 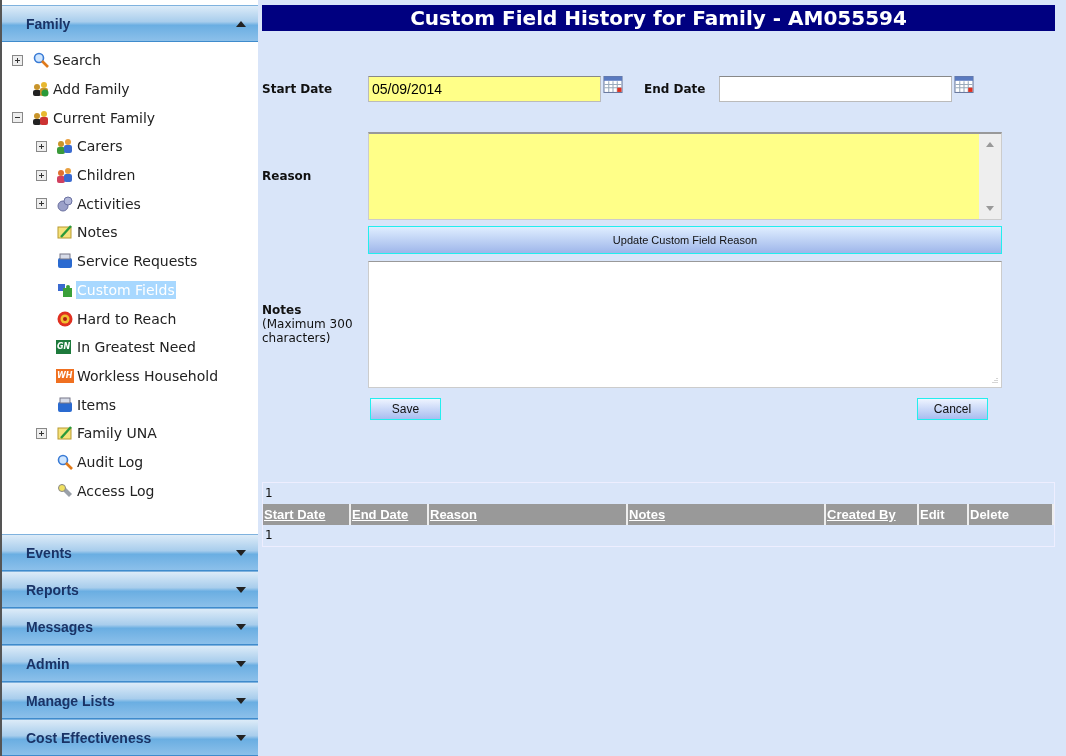 What do you see at coordinates (484, 89) in the screenshot?
I see `start-date-field: 05/09/2014` at bounding box center [484, 89].